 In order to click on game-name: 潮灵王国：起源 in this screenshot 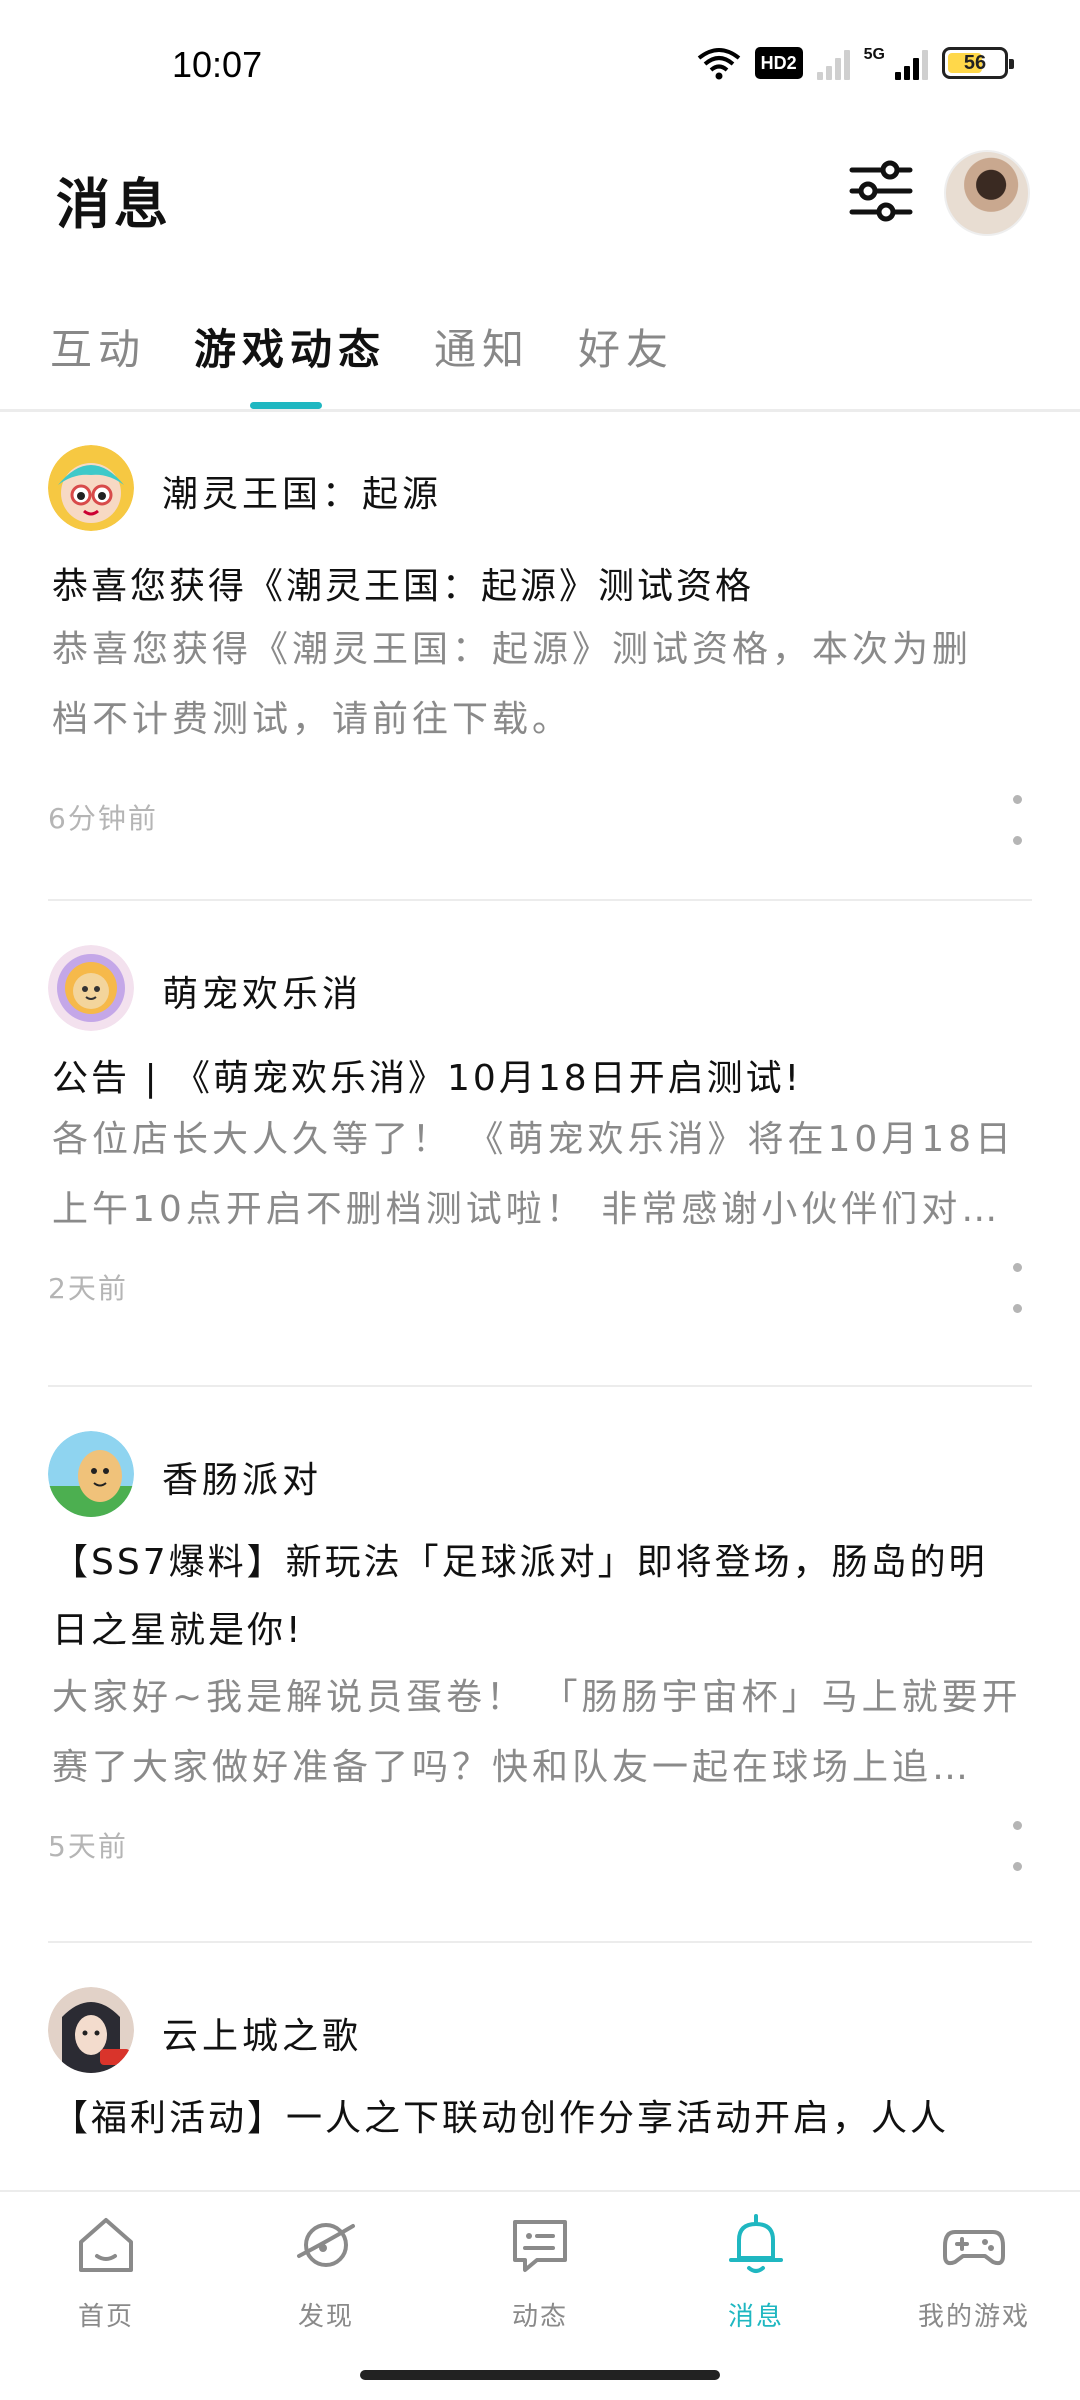, I will do `click(302, 494)`.